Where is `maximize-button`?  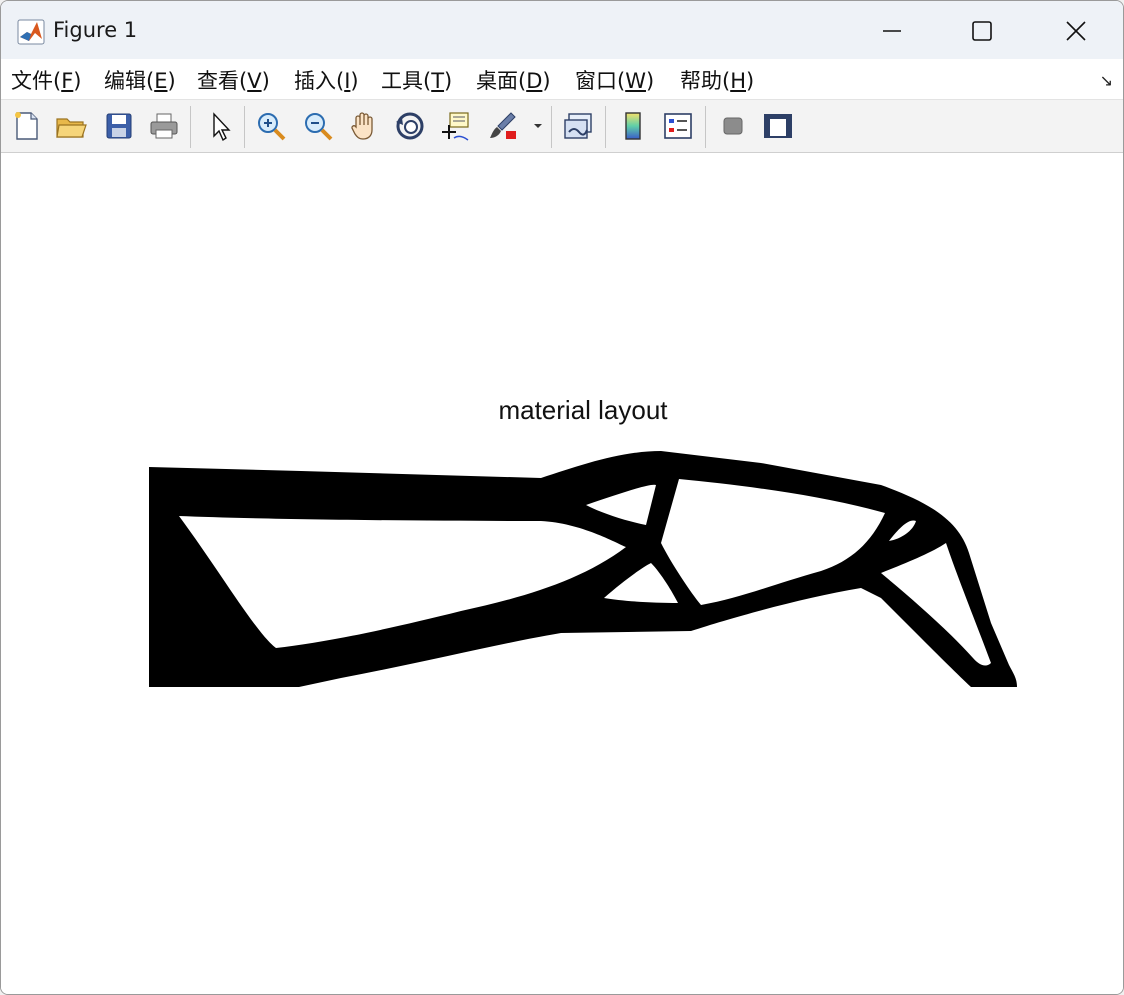 maximize-button is located at coordinates (982, 31).